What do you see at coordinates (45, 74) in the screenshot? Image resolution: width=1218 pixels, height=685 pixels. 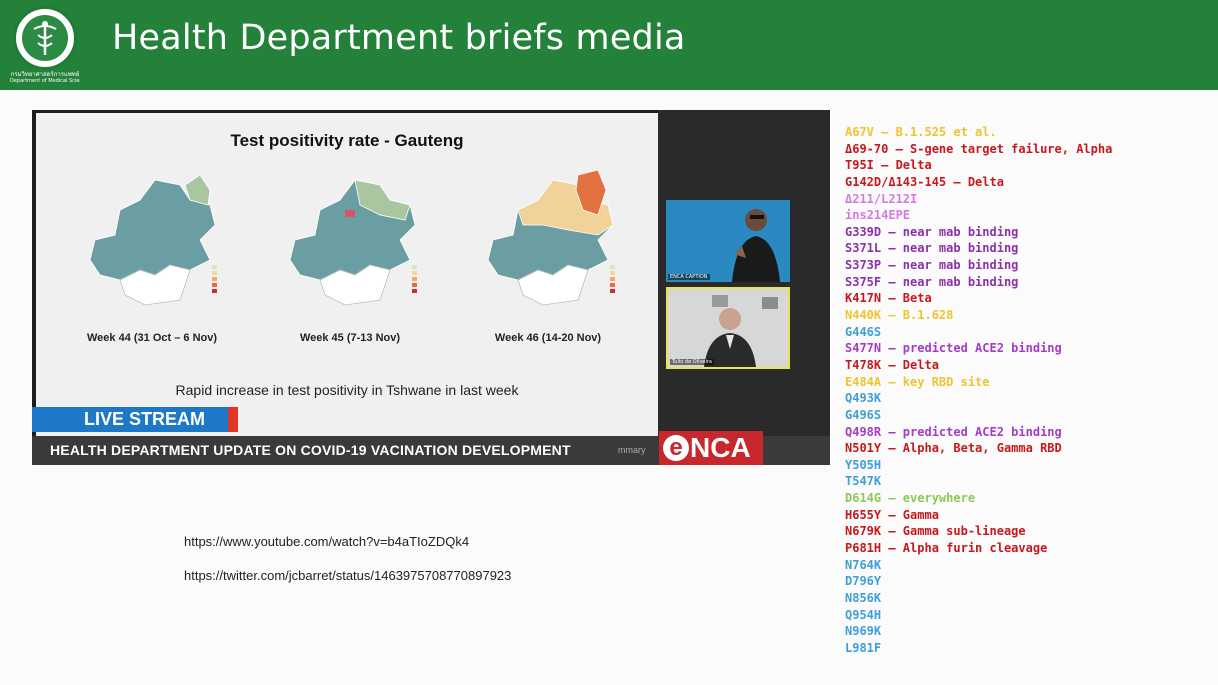 I see `logo-caption-thai: กรมวิทยาศาสตร์การแพทย์` at bounding box center [45, 74].